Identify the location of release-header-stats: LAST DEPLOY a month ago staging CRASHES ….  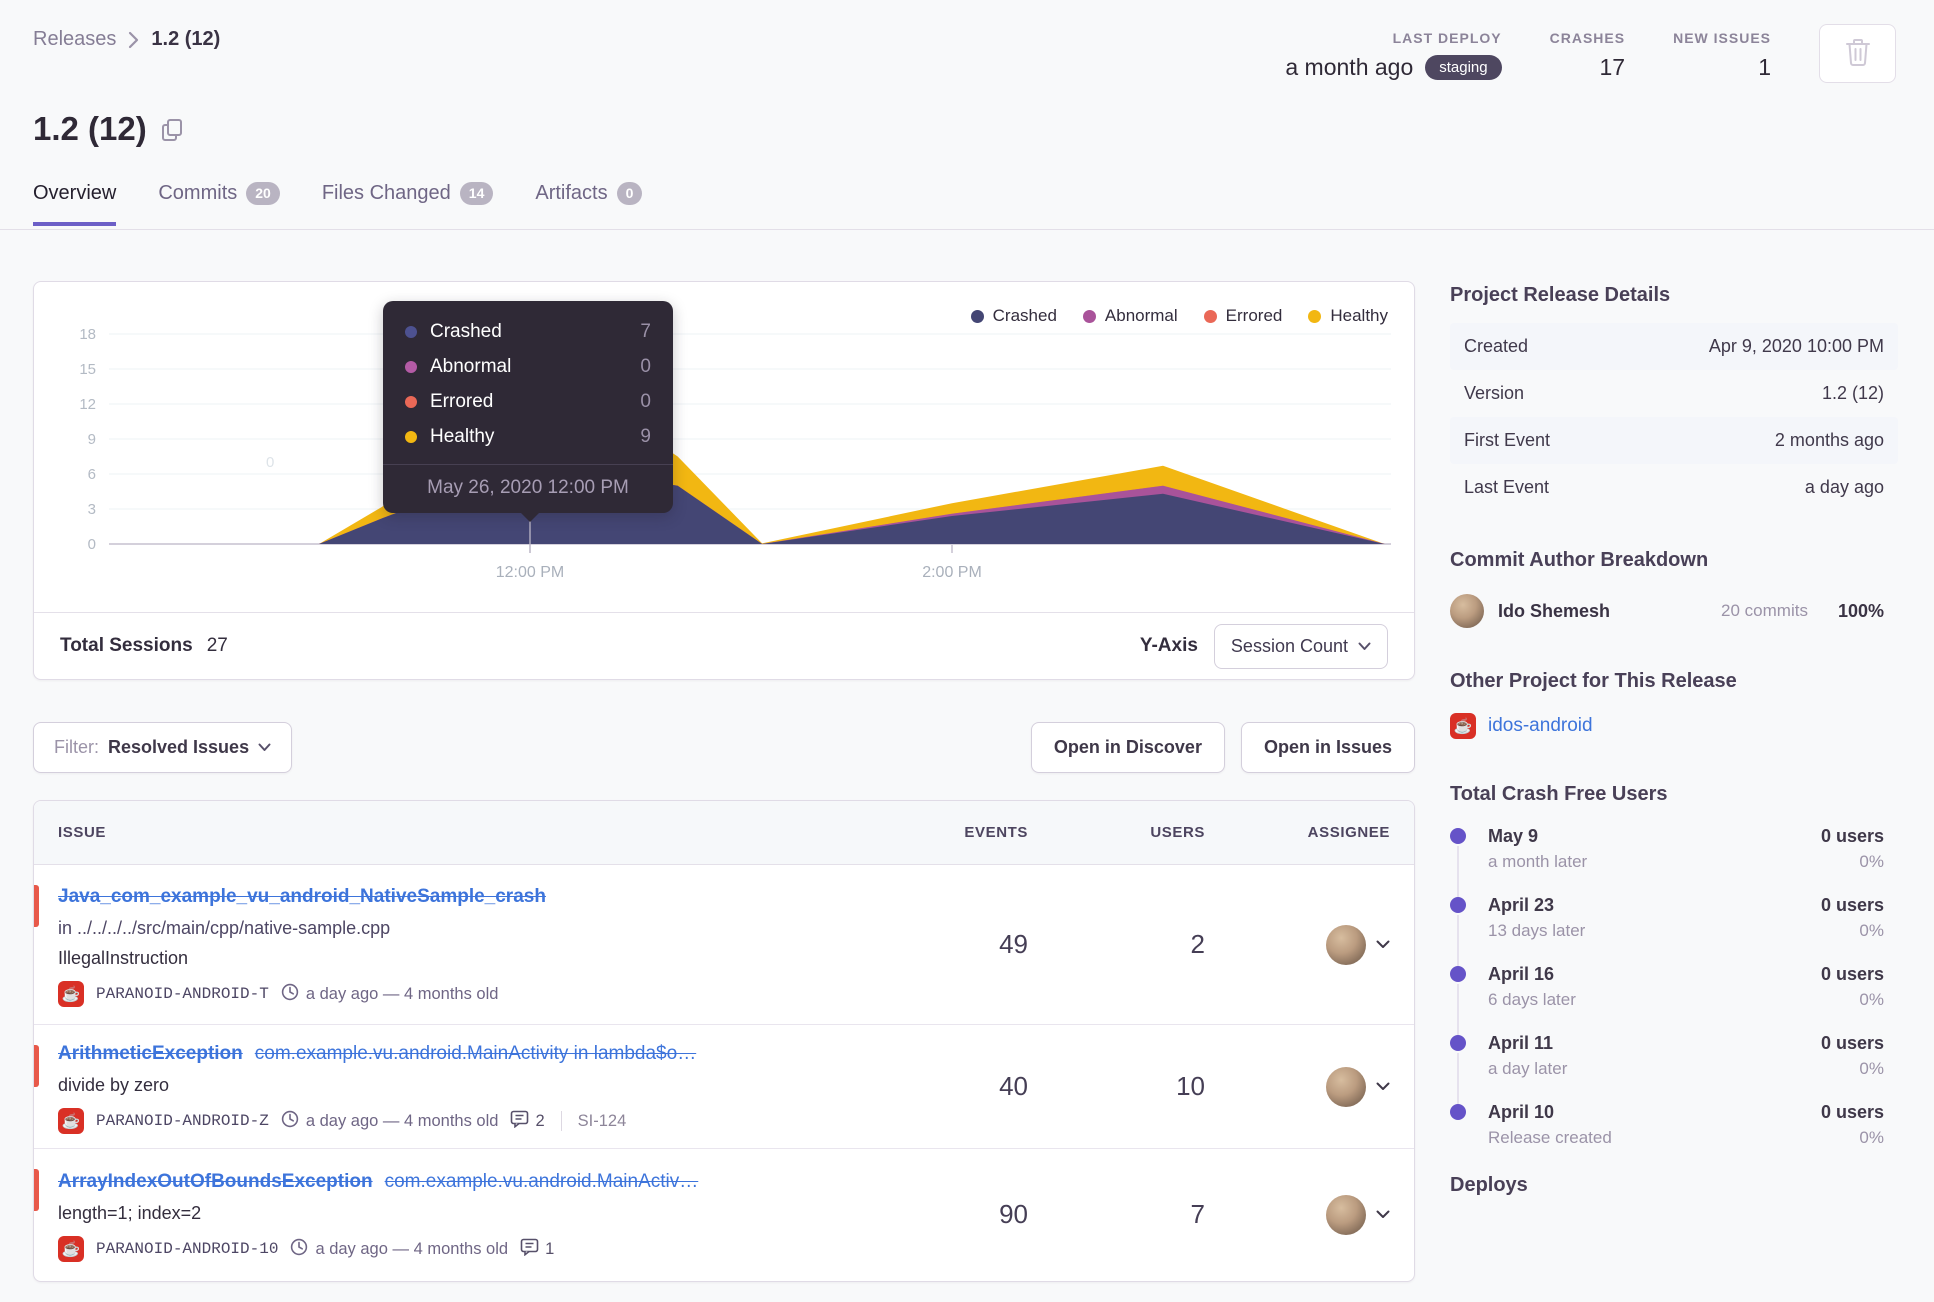
(1590, 53).